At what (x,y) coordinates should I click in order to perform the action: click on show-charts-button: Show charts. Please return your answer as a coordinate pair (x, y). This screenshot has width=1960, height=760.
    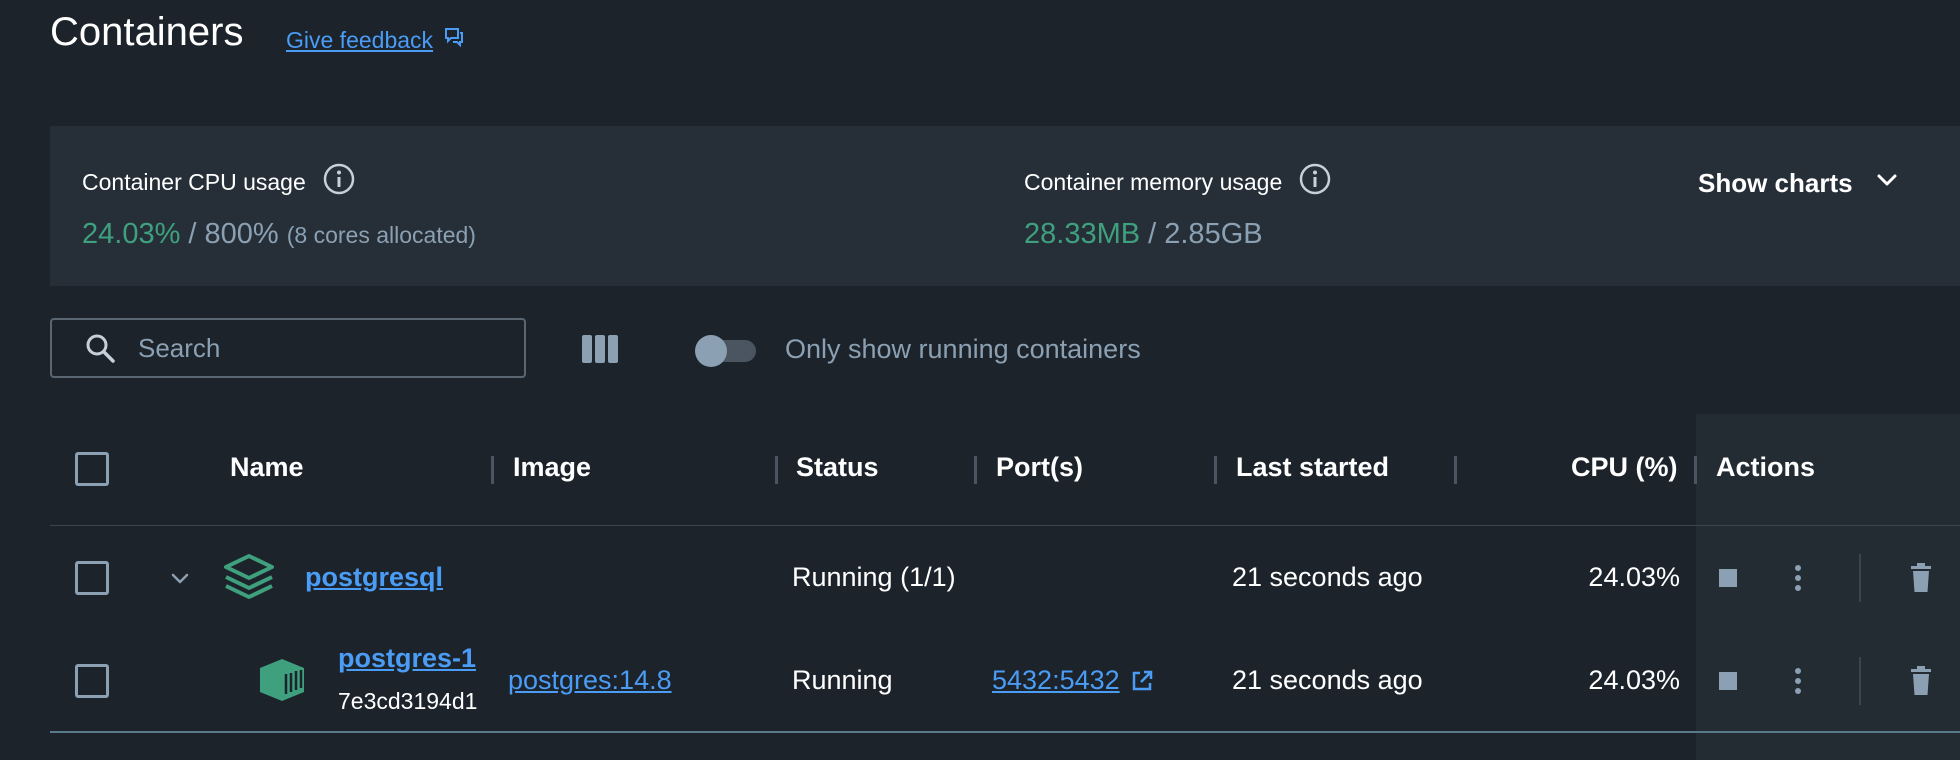
    Looking at the image, I should click on (1799, 183).